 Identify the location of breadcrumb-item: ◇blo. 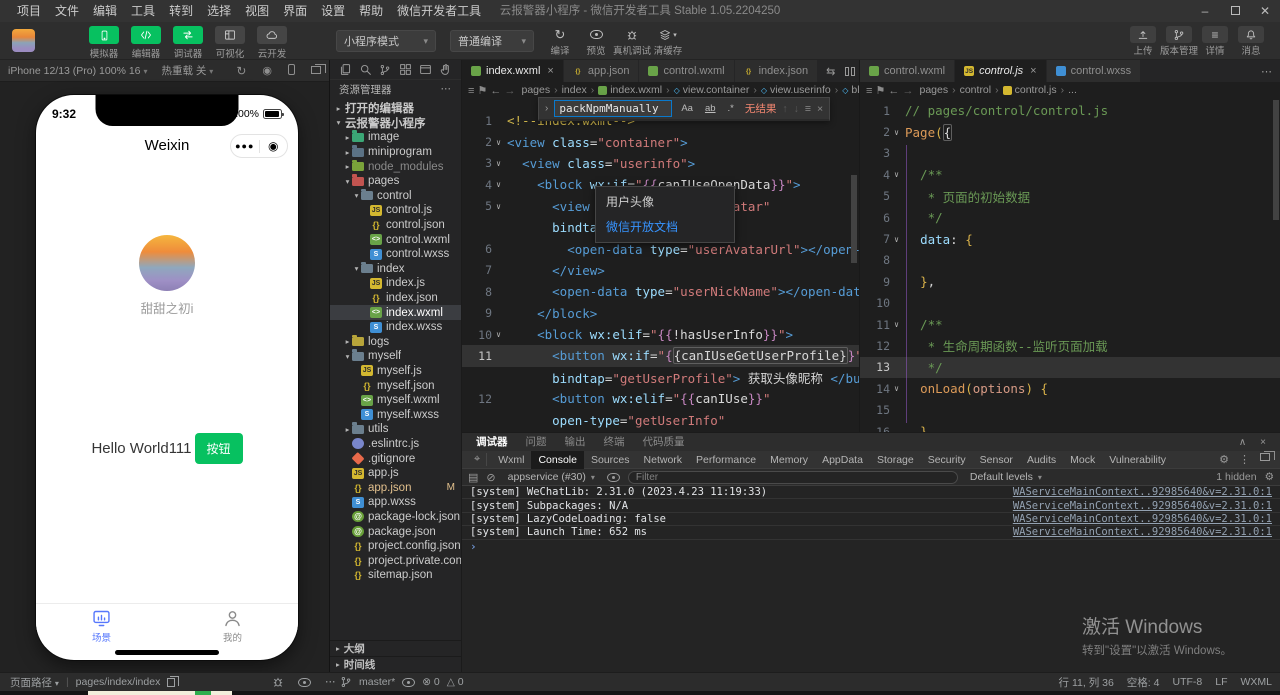
(850, 90).